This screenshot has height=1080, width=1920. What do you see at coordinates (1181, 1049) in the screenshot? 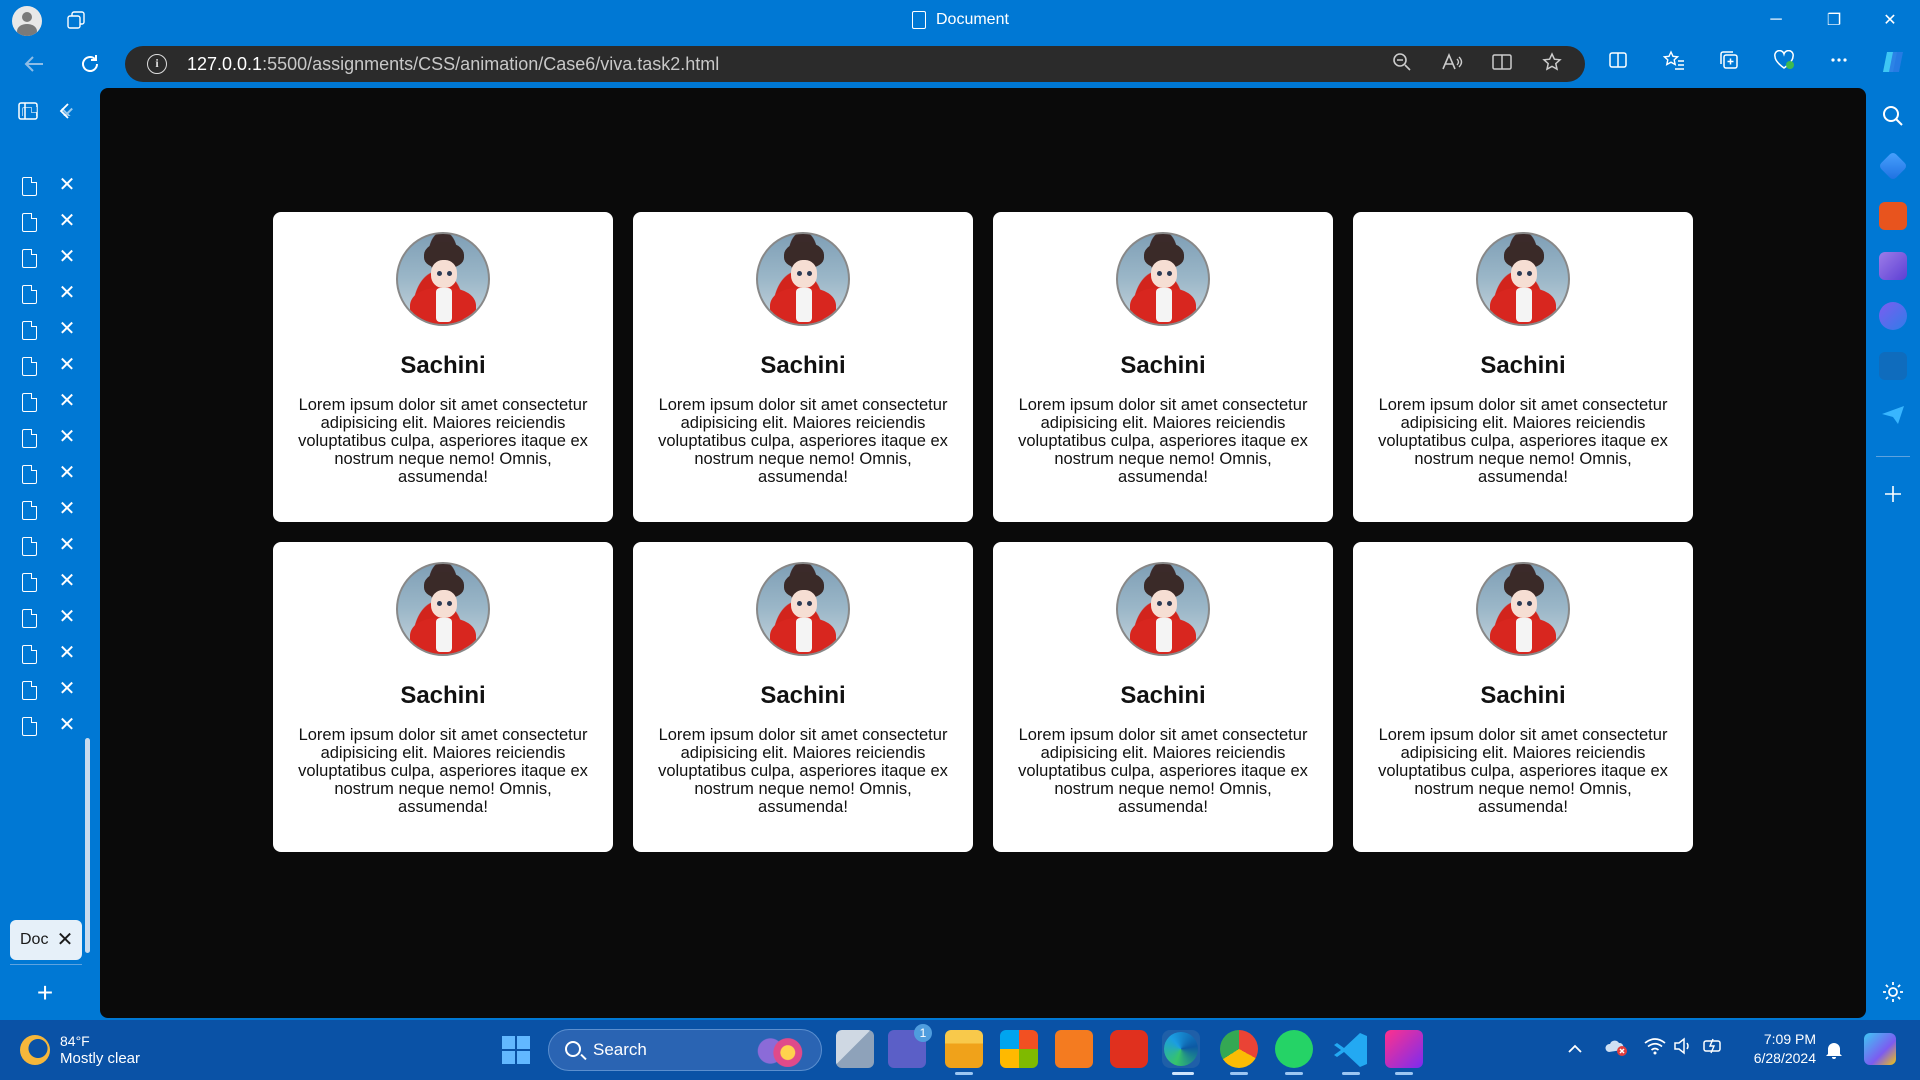
I see `edge-browser-icon` at bounding box center [1181, 1049].